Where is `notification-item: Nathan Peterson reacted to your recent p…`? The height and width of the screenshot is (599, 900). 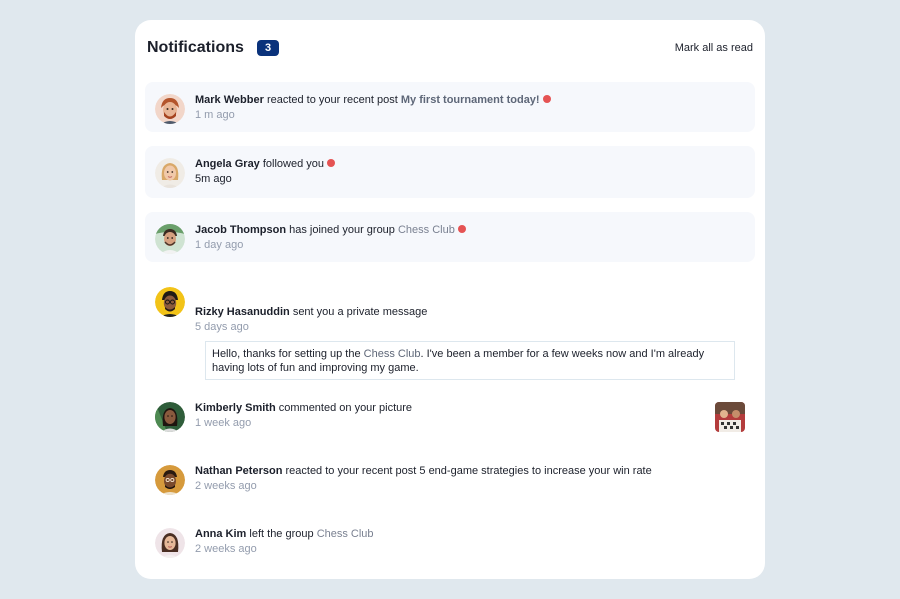 notification-item: Nathan Peterson reacted to your recent p… is located at coordinates (450, 479).